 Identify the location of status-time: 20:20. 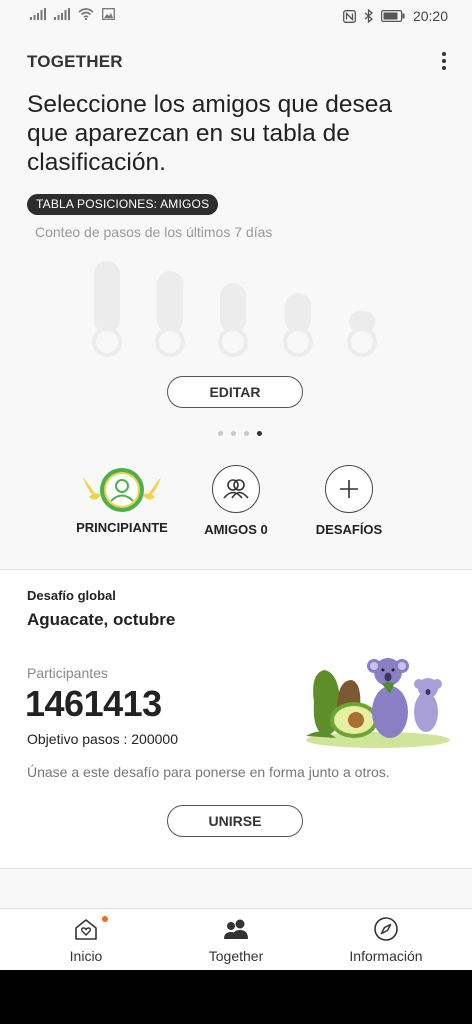
(430, 16).